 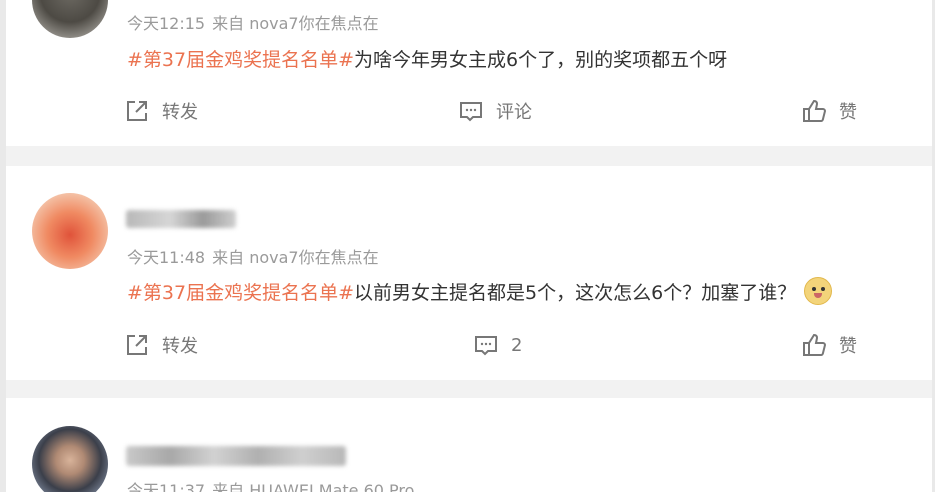 I want to click on post-content: #第37届金鸡奖提名名单#以前男女主提名都是5个，这次怎么6个？加塞了谁？, so click(x=480, y=291).